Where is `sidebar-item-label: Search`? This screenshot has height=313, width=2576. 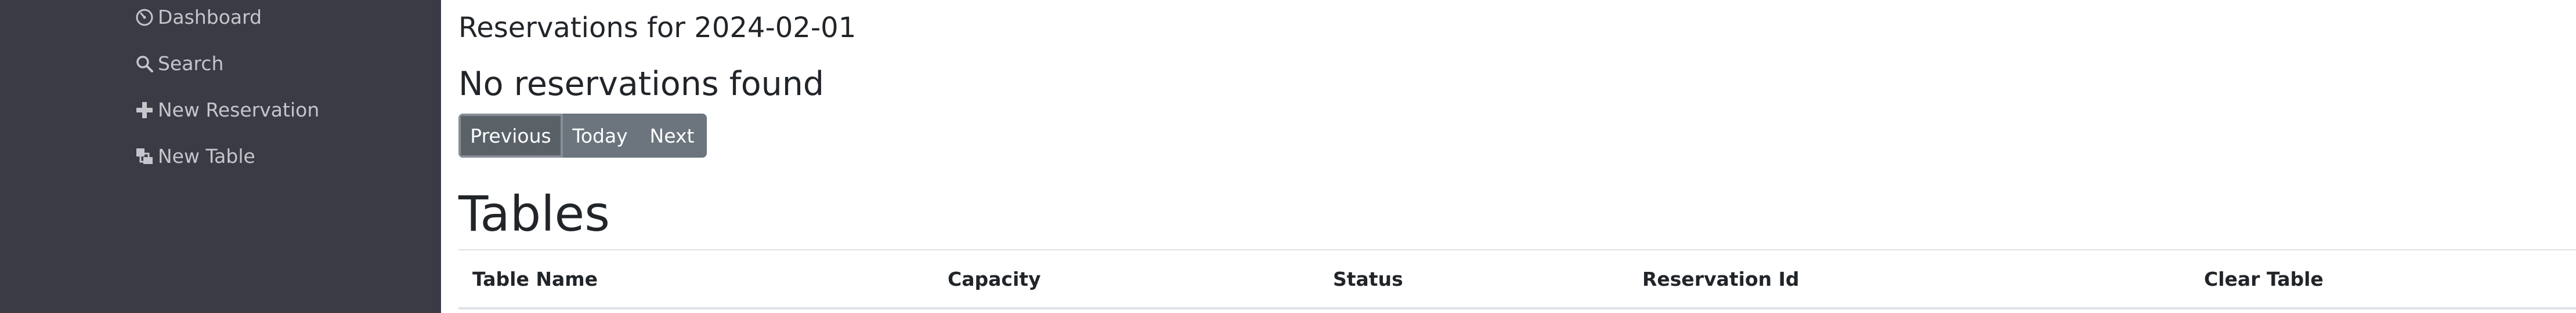 sidebar-item-label: Search is located at coordinates (191, 63).